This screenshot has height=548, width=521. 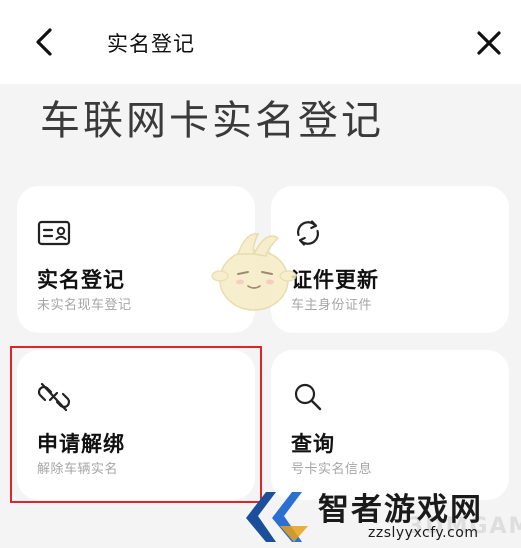 What do you see at coordinates (212, 121) in the screenshot?
I see `section-heading: 车联网卡实名登记` at bounding box center [212, 121].